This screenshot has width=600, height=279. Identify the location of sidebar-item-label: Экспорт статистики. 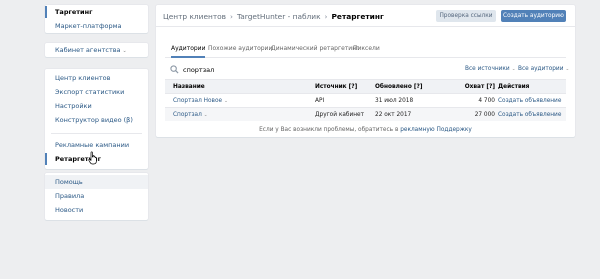
(90, 92).